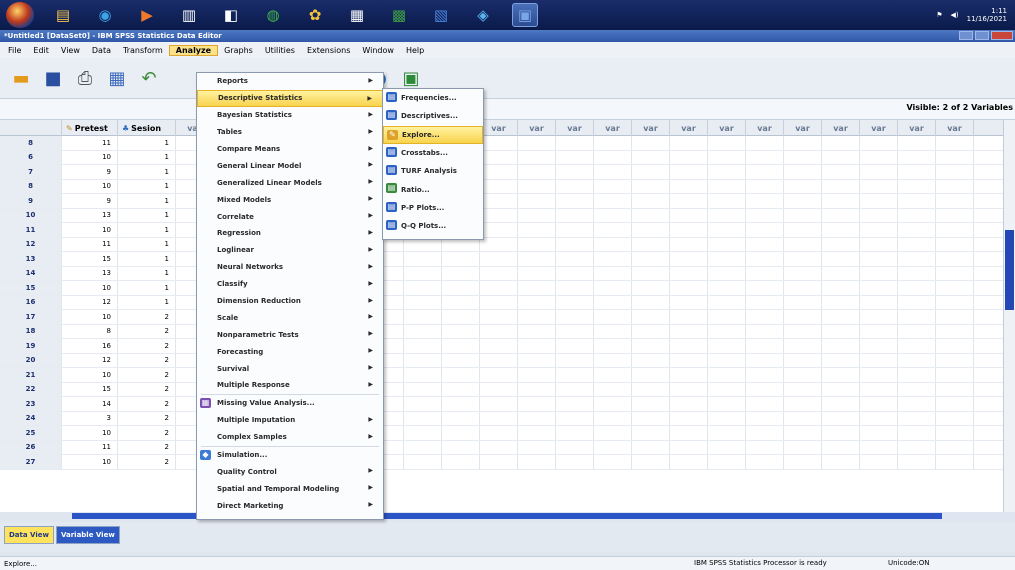  I want to click on row-number: 16, so click(31, 302).